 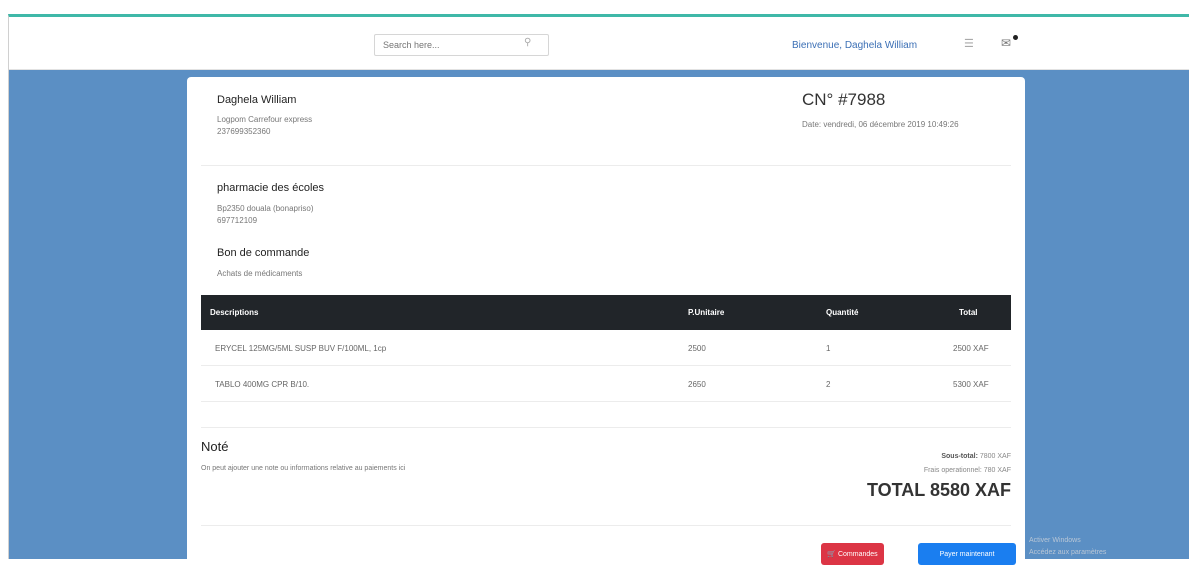 I want to click on search-input, so click(x=461, y=45).